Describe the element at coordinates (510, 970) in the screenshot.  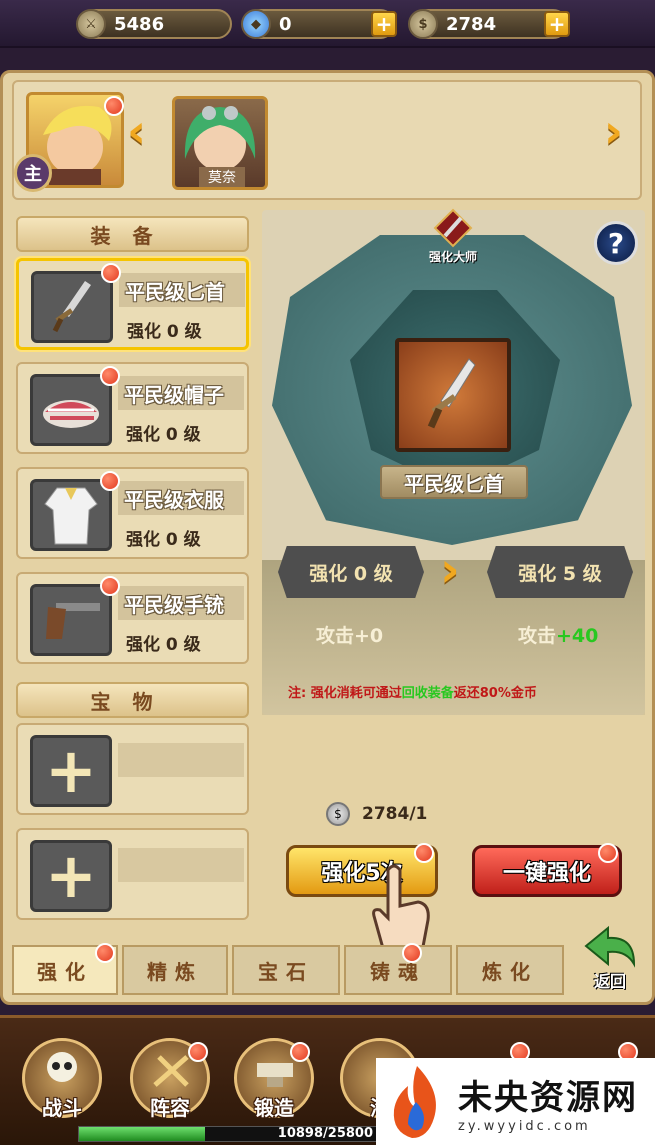
I see `tab-smelt: 炼化` at that location.